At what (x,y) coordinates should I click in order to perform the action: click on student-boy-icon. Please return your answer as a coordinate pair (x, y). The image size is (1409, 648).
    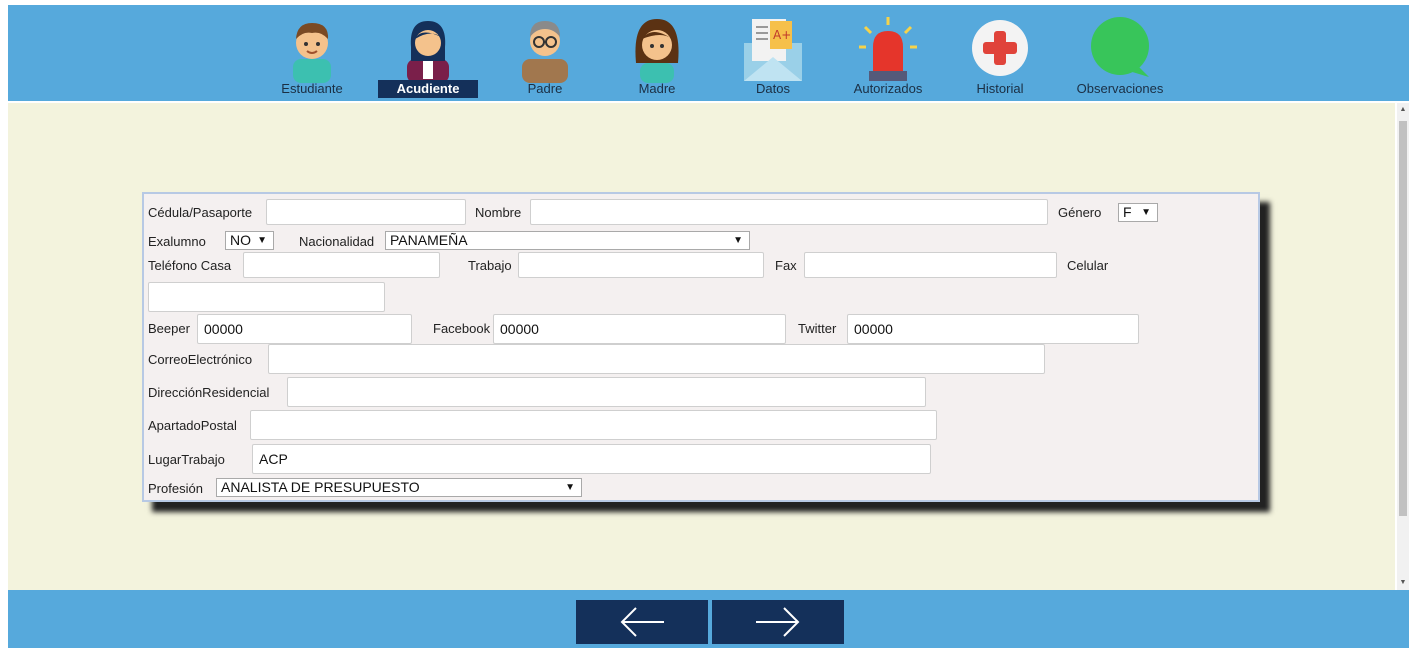
    Looking at the image, I should click on (312, 53).